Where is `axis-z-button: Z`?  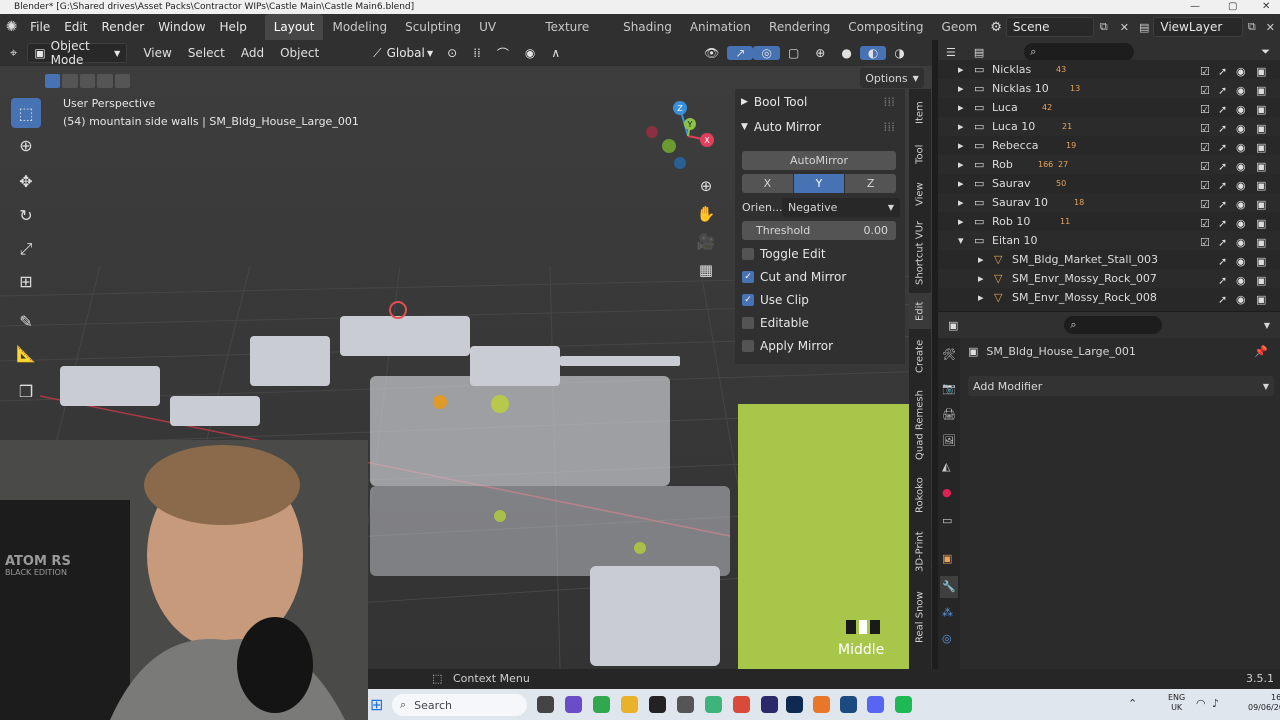 axis-z-button: Z is located at coordinates (871, 183).